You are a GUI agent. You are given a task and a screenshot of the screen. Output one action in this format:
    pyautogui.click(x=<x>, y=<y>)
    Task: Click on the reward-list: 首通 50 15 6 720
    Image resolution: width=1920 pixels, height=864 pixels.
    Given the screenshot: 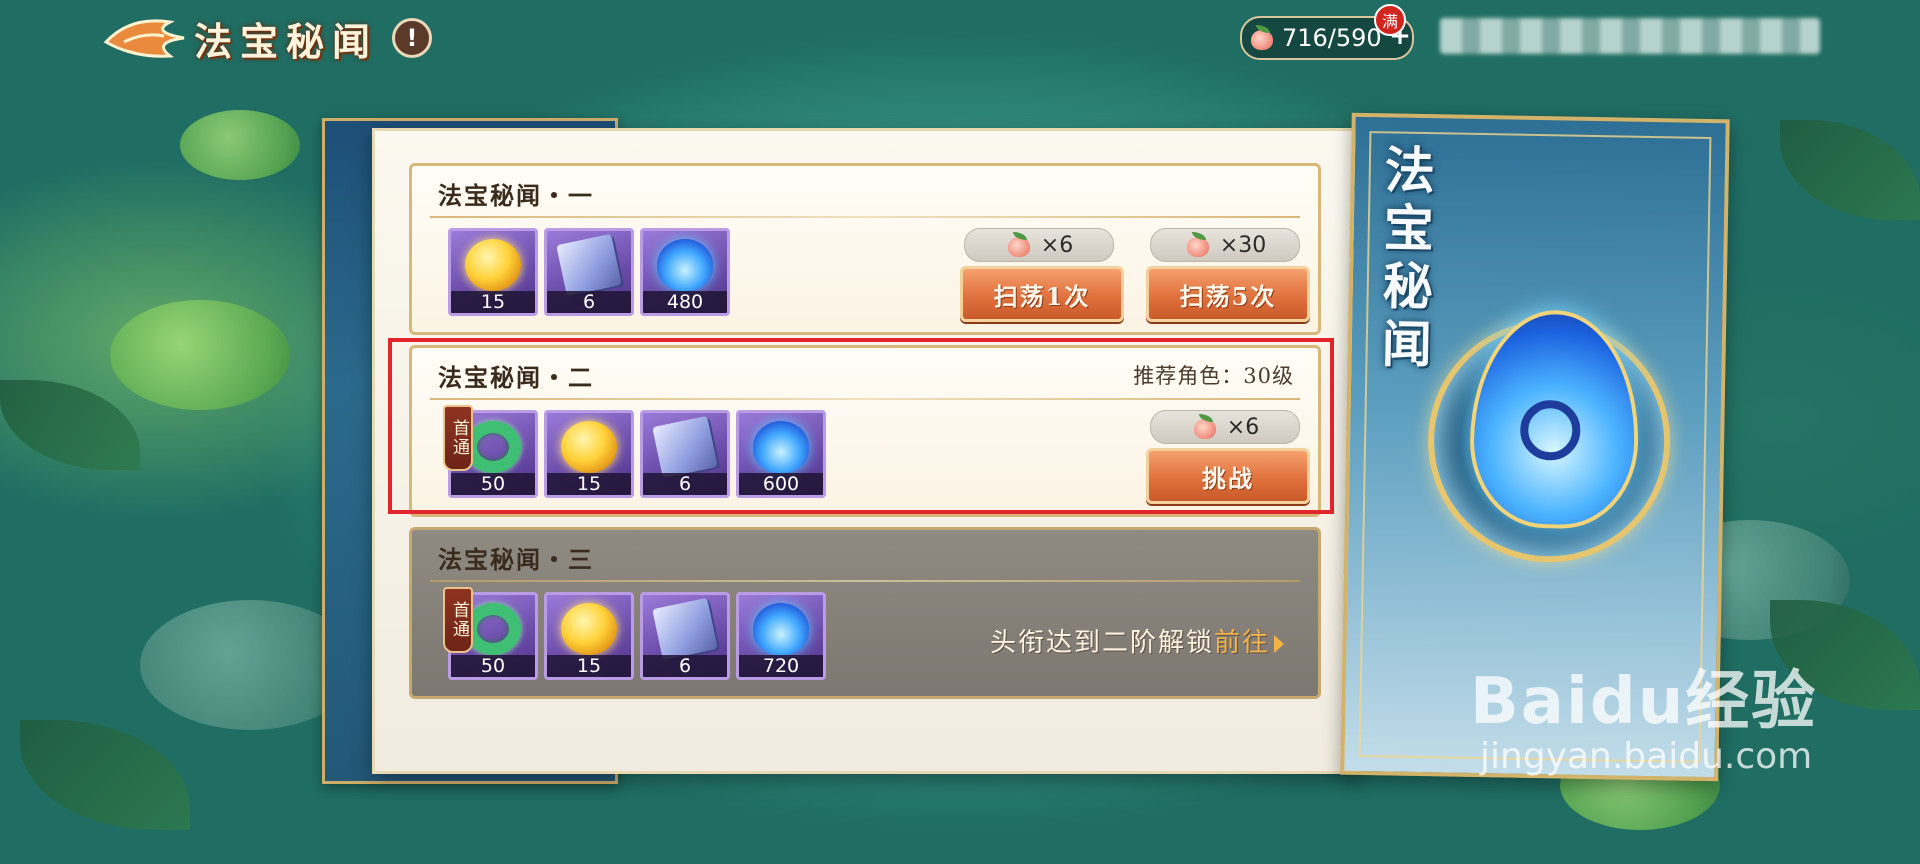 What is the action you would take?
    pyautogui.click(x=634, y=633)
    